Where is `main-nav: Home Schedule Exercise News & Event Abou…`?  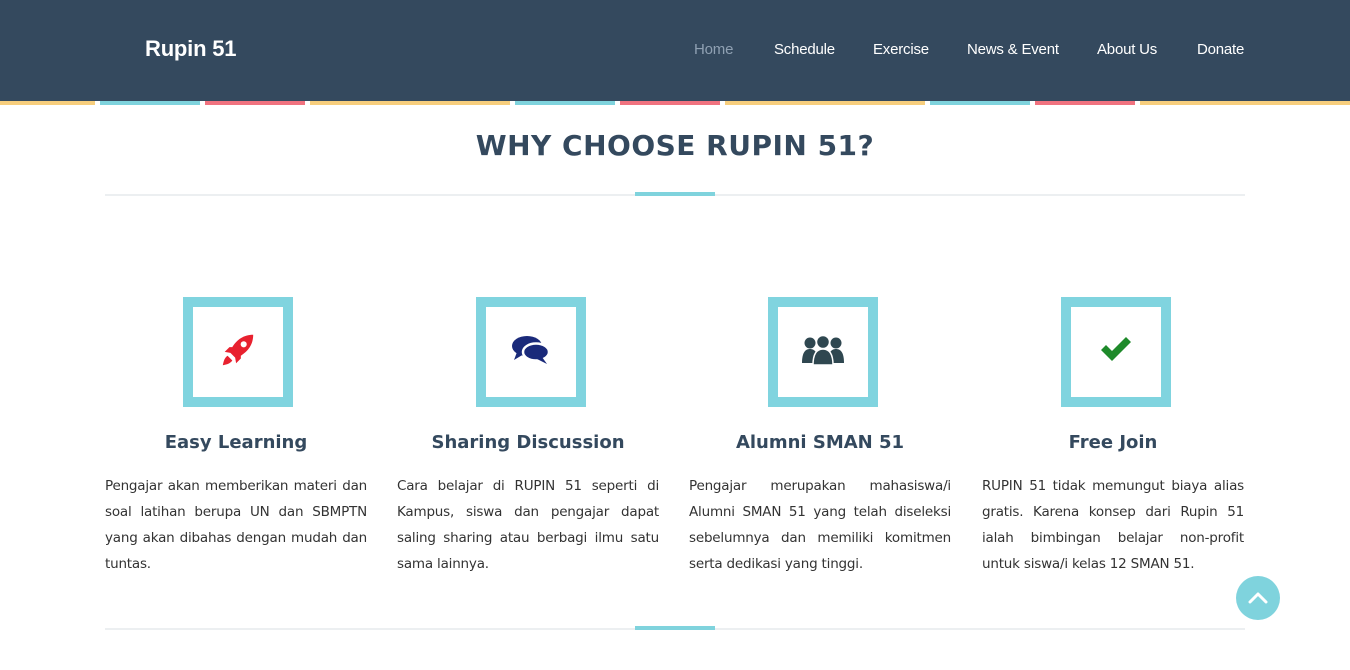
main-nav: Home Schedule Exercise News & Event Abou… is located at coordinates (675, 51).